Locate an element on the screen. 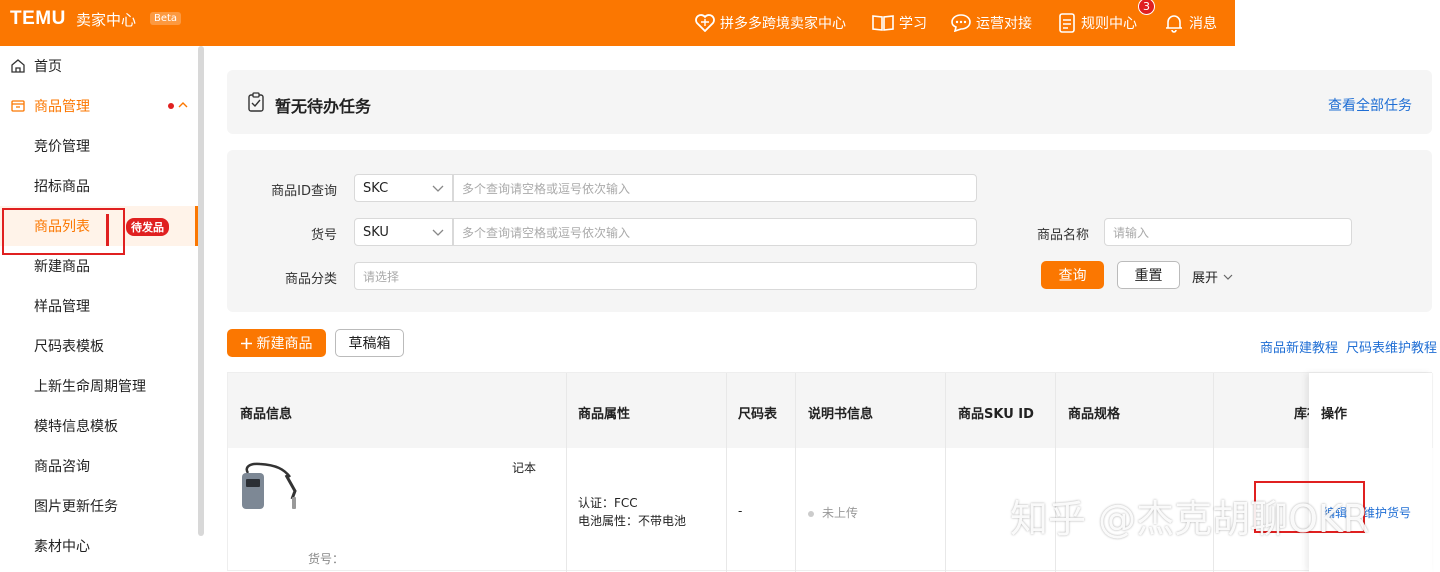 The width and height of the screenshot is (1440, 572). beta-badge: Beta is located at coordinates (166, 18).